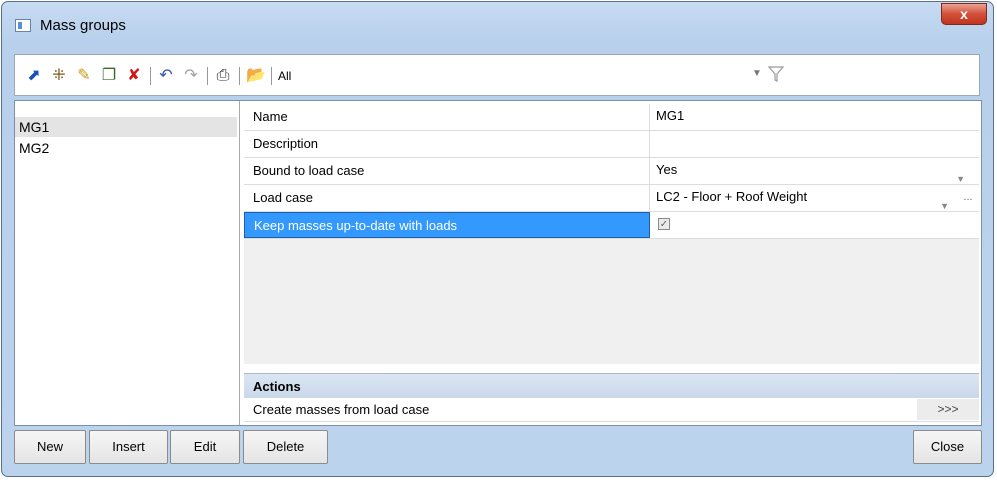  I want to click on actions-section-header: Actions, so click(611, 385).